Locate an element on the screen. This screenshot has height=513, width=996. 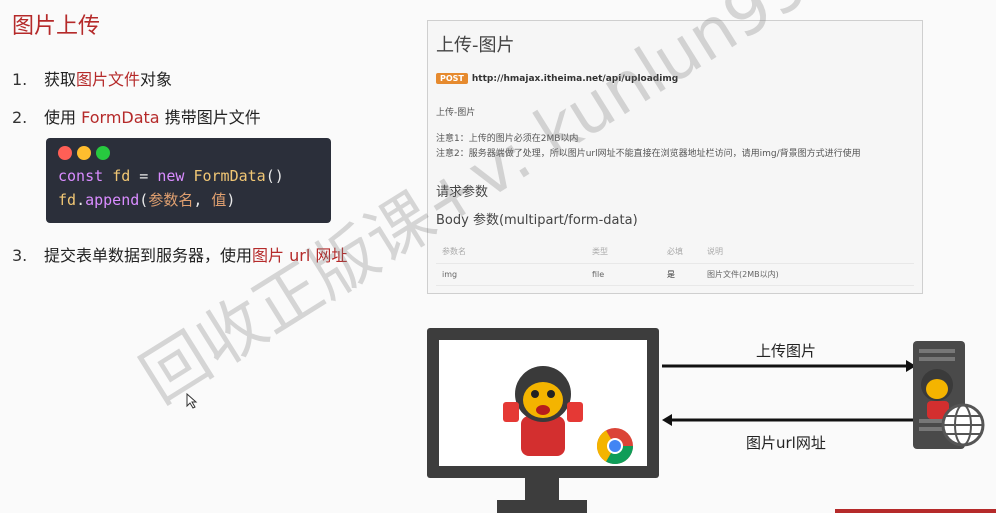
code-argument: 值 is located at coordinates (219, 200).